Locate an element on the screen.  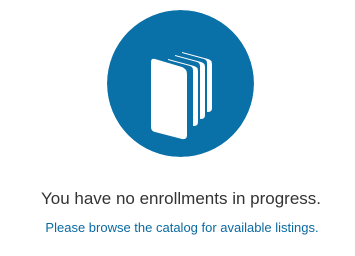
empty-state-headline: You have no enrollments in progress. is located at coordinates (181, 198).